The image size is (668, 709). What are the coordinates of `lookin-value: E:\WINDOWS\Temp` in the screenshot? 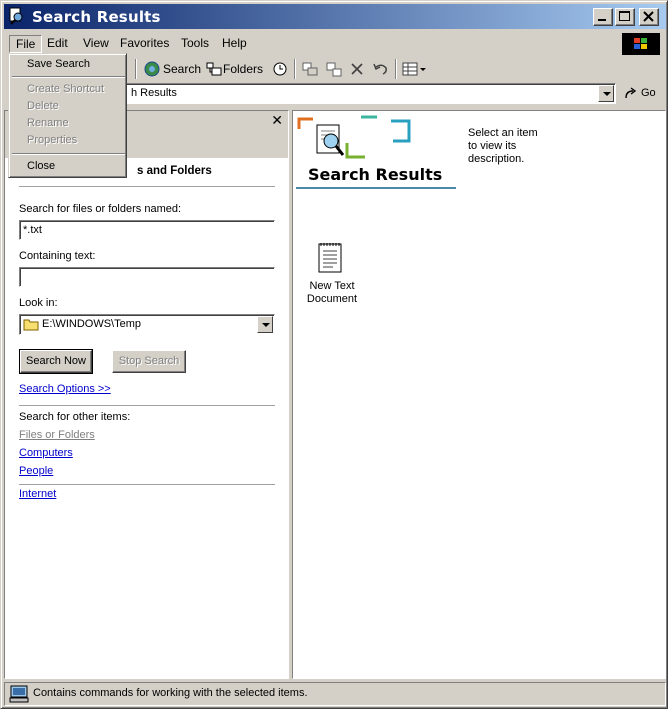 It's located at (92, 324).